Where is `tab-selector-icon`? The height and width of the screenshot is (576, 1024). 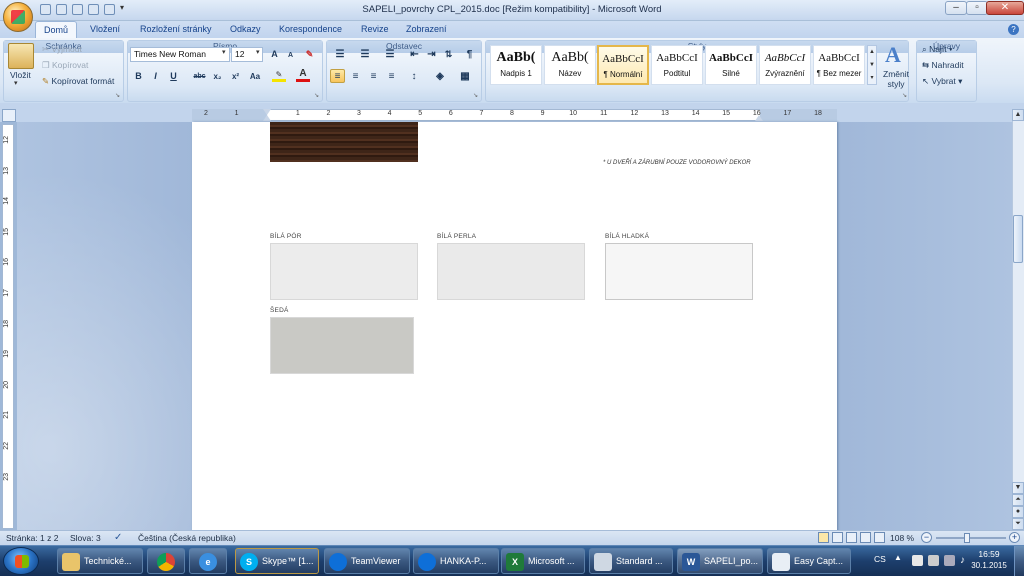 tab-selector-icon is located at coordinates (9, 115).